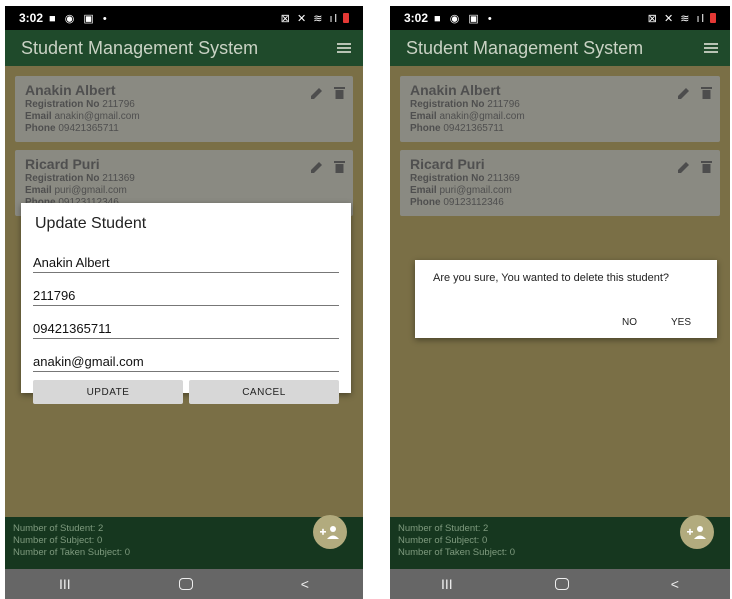  Describe the element at coordinates (473, 202) in the screenshot. I see `phone-value: 09123112346` at that location.